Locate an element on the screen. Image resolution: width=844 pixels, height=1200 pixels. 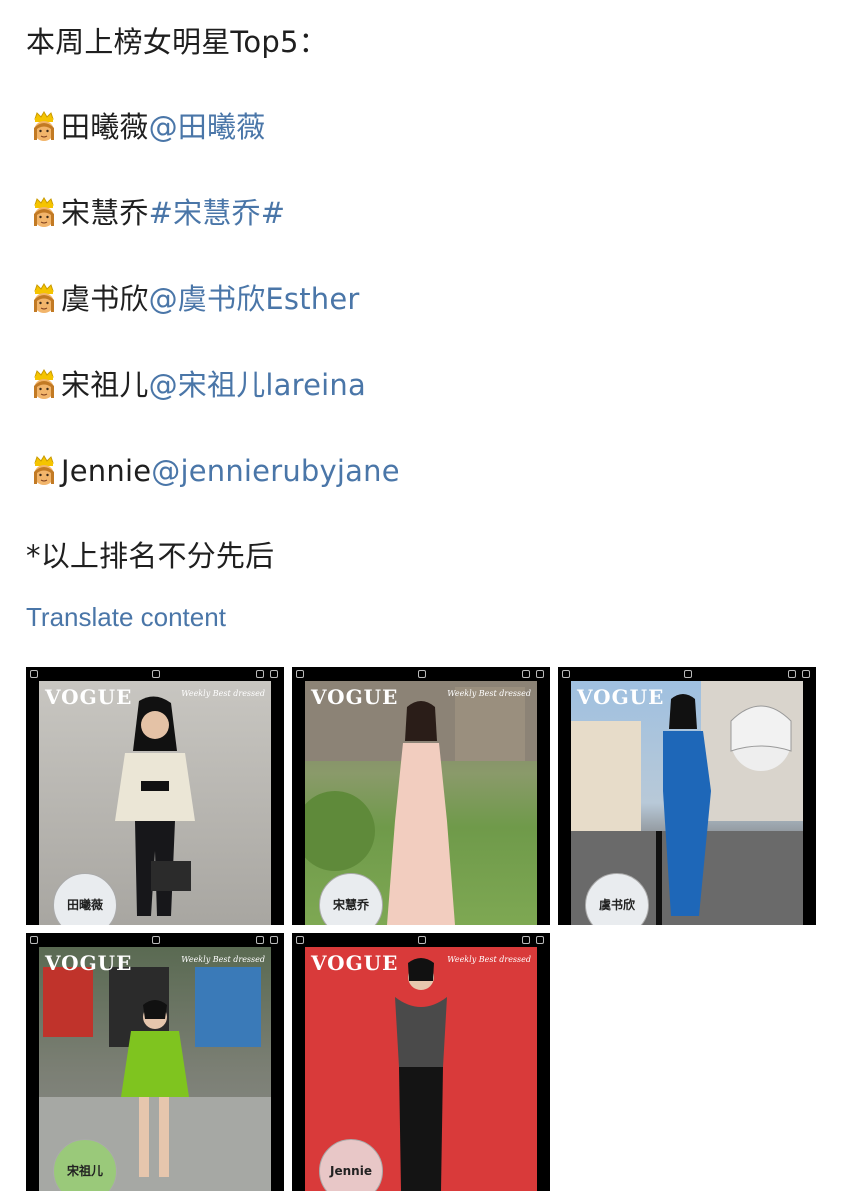
photo: VOGUE Weekly Best dressed 宋祖儿 is located at coordinates (155, 1069).